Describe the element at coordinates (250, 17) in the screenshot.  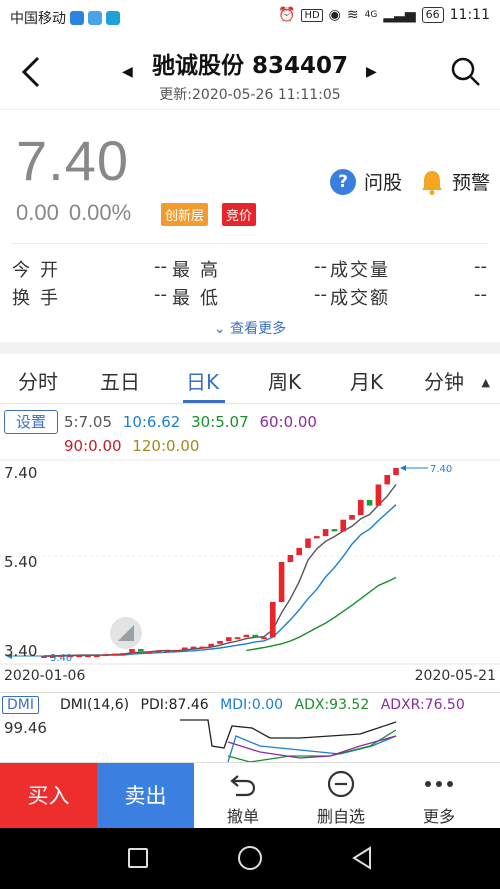
I see `status-bar: 中国移动 ⏰ HD ◉ ≋ 4G ▂▃▅ 66 11:11` at that location.